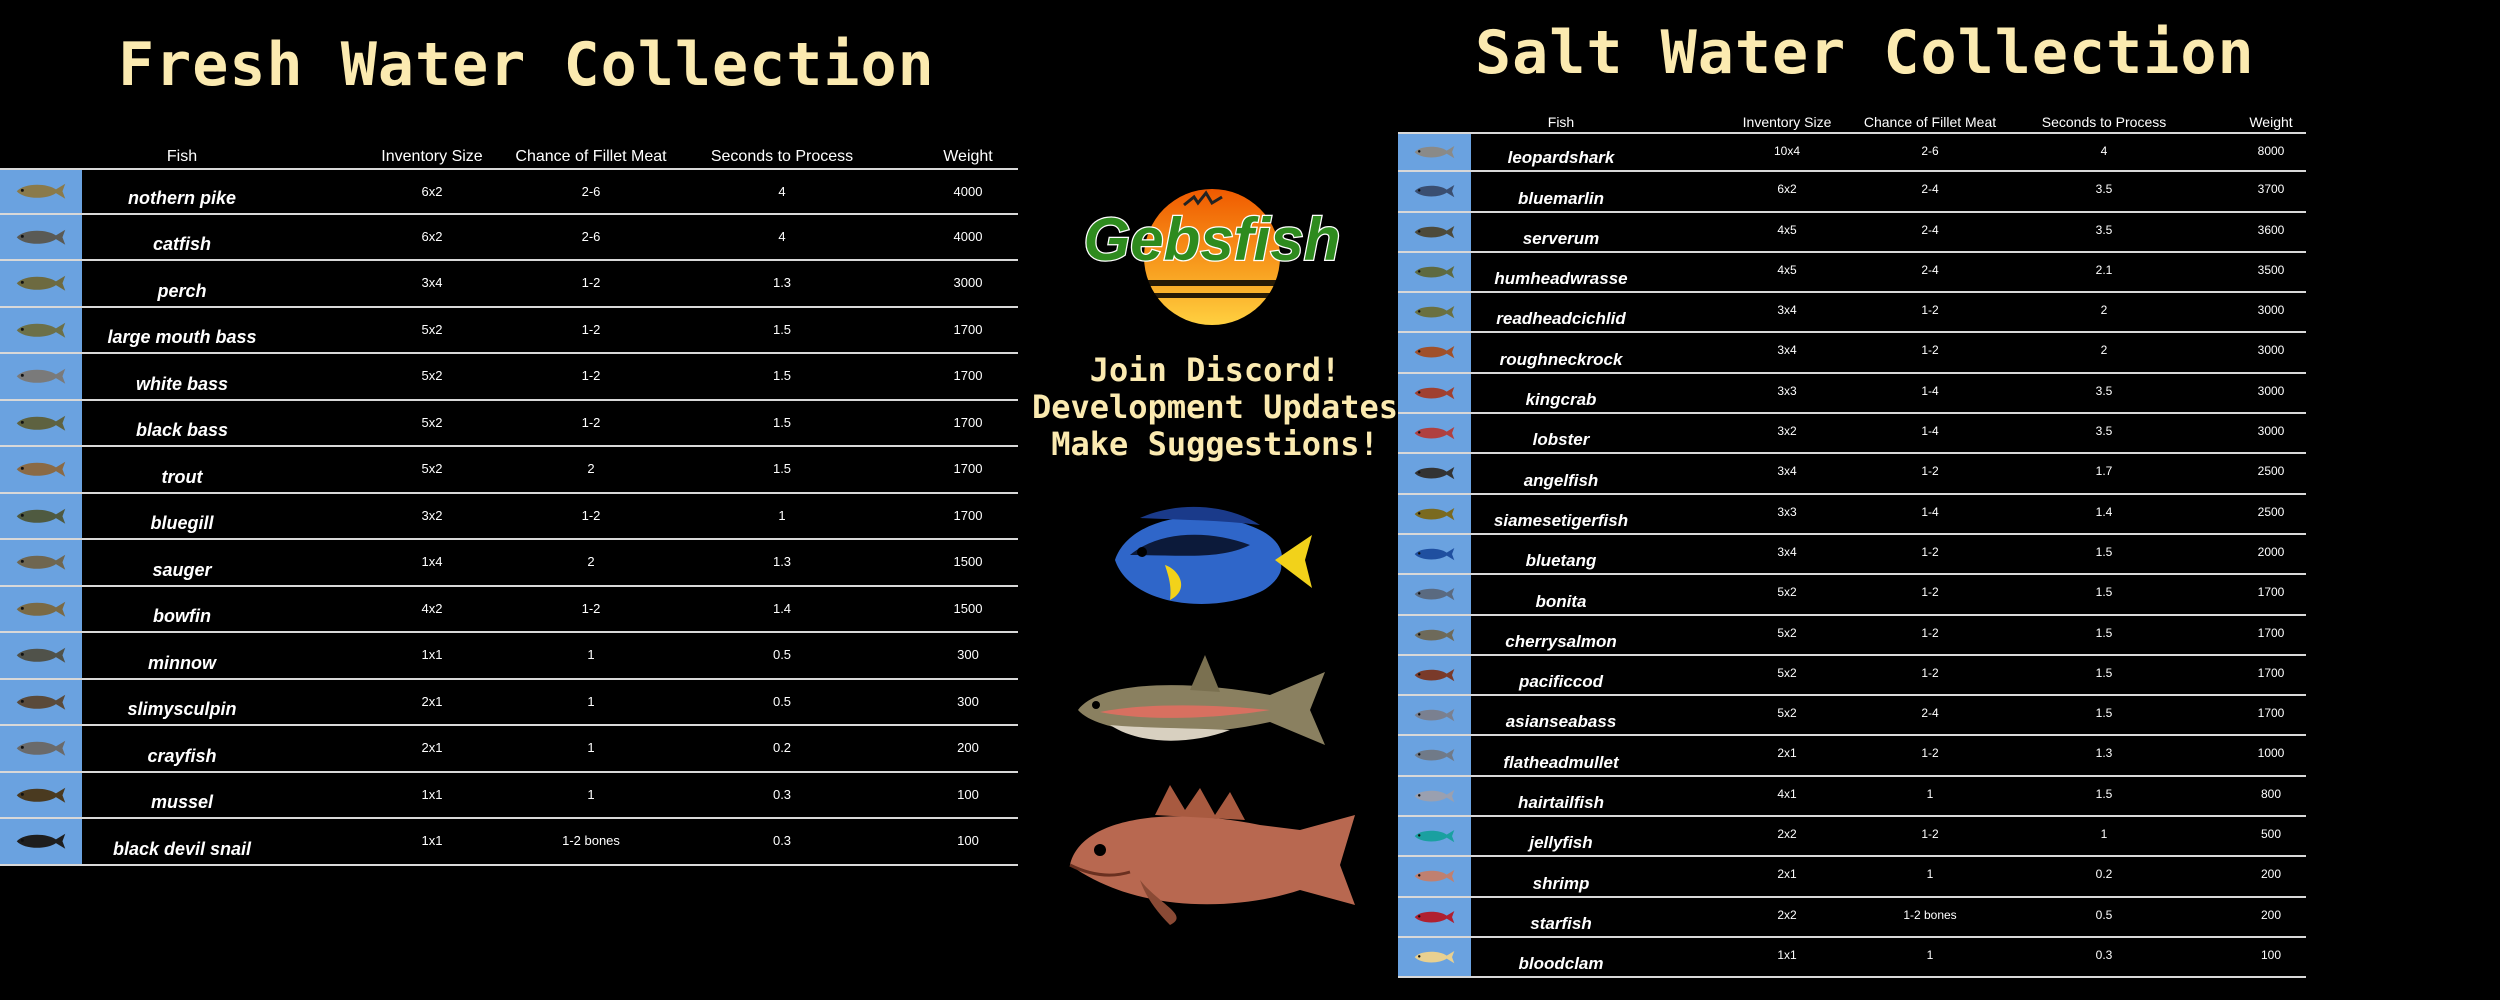  I want to click on table-row: bonita 5x2 1-2 1.5 1700, so click(1852, 595).